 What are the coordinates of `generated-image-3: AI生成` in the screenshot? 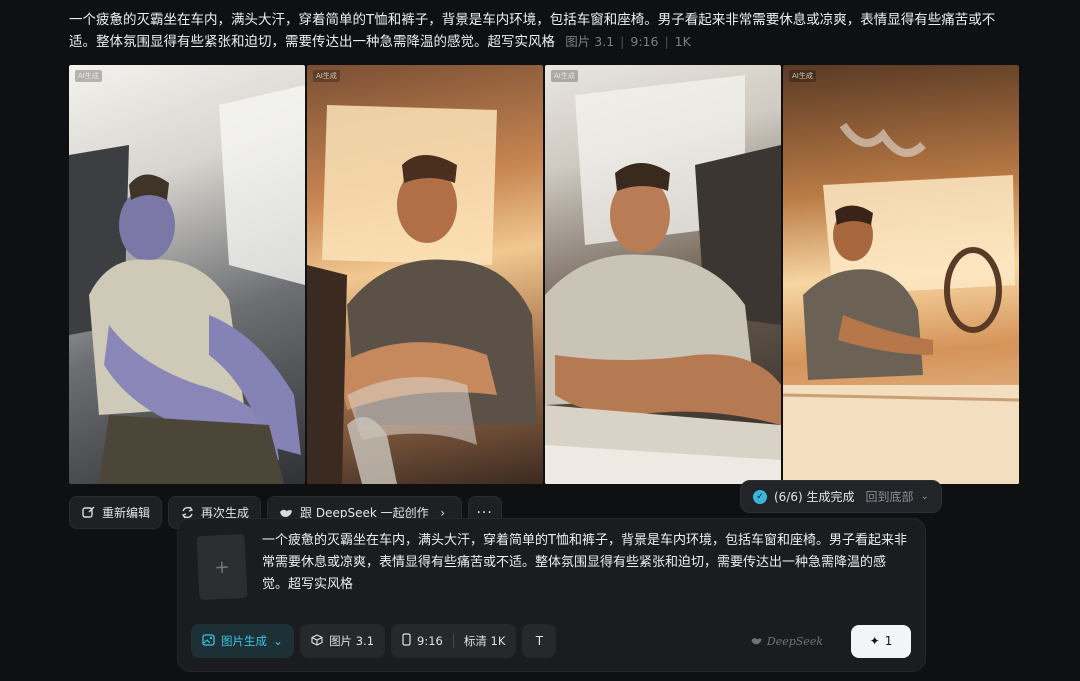 It's located at (663, 274).